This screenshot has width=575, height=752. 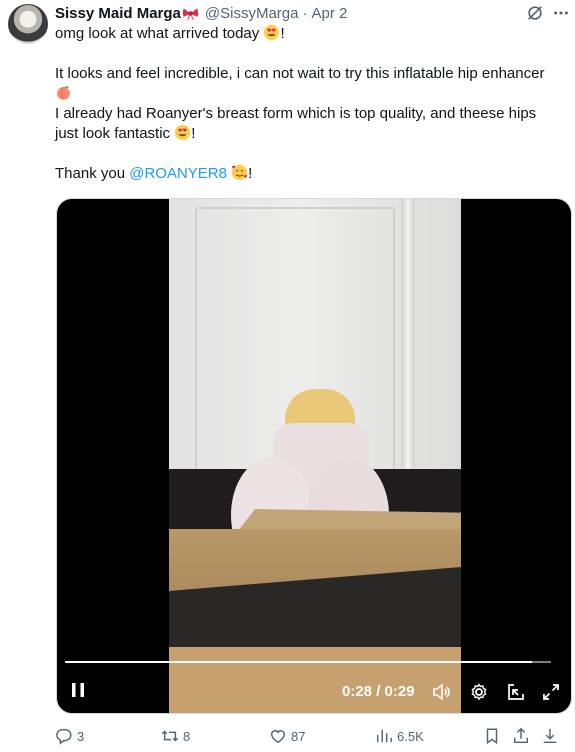 I want to click on settings-icon, so click(x=479, y=692).